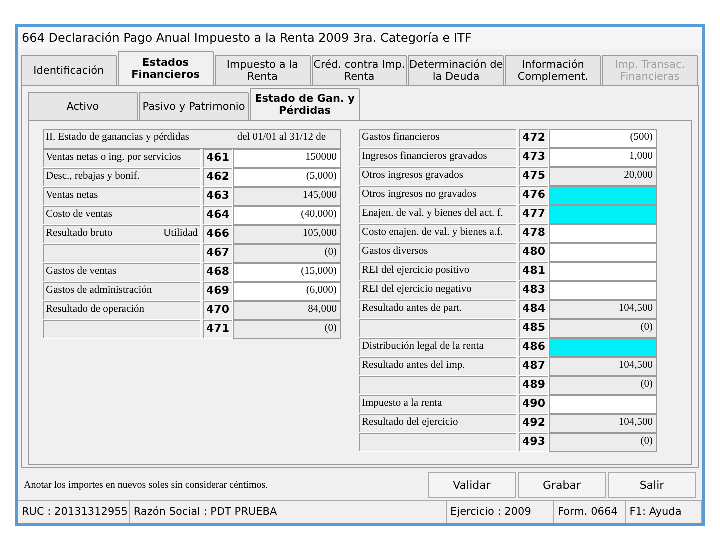 This screenshot has height=540, width=720. What do you see at coordinates (534, 271) in the screenshot?
I see `row-code: 481` at bounding box center [534, 271].